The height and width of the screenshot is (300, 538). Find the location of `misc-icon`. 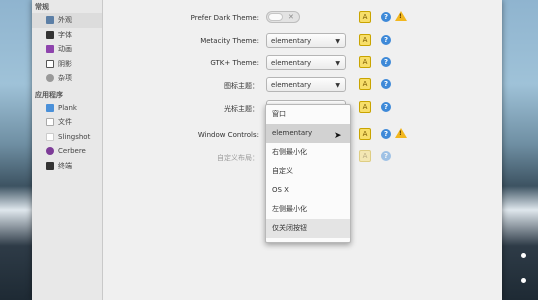

misc-icon is located at coordinates (50, 78).